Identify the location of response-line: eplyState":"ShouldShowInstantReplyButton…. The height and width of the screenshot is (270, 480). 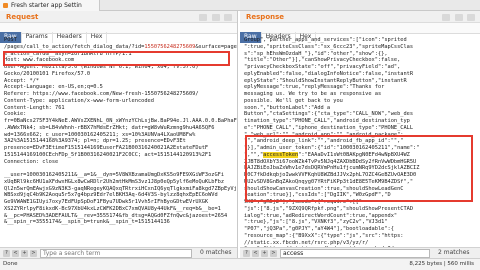
(362, 81).